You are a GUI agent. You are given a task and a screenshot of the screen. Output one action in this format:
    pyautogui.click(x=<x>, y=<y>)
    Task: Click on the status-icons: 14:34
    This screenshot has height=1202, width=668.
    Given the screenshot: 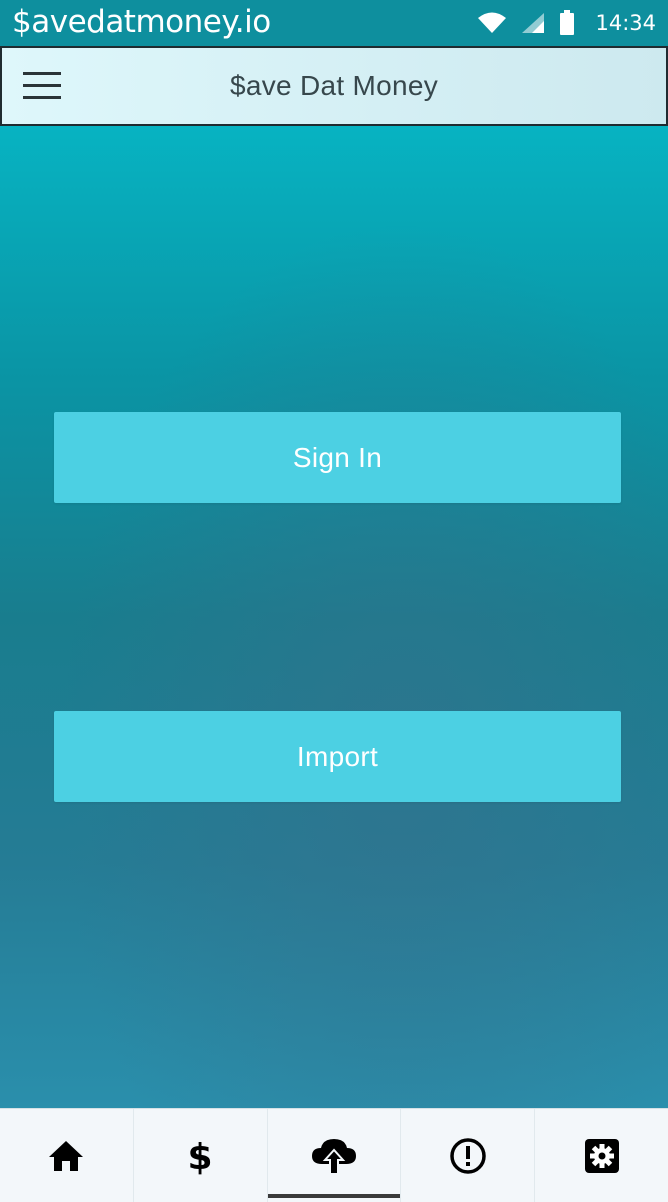 What is the action you would take?
    pyautogui.click(x=566, y=23)
    